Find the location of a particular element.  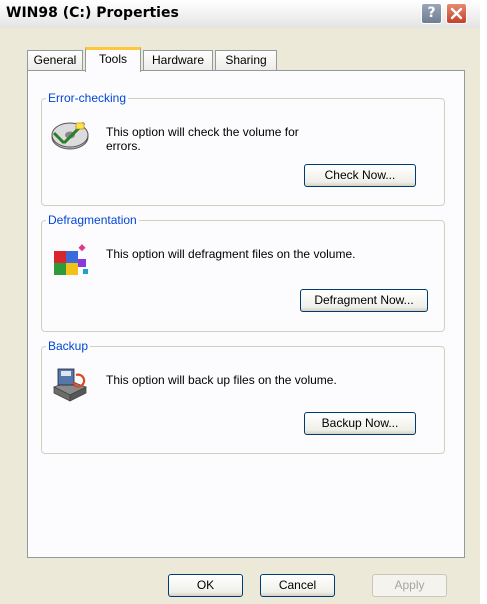

tab-hardware: Hardware is located at coordinates (178, 60).